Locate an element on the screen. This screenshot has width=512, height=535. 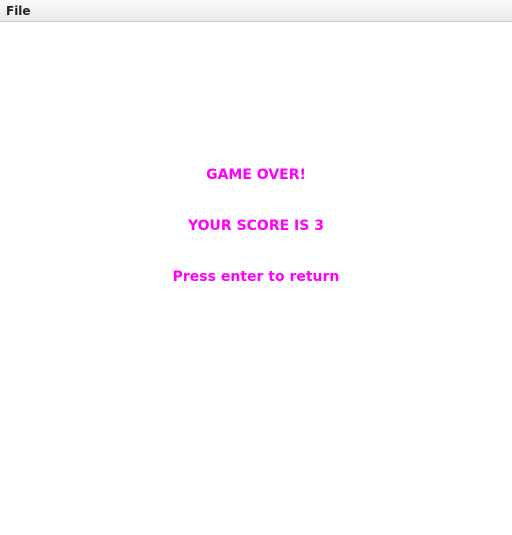
score-text: YOUR SCORE IS 3 is located at coordinates (256, 226).